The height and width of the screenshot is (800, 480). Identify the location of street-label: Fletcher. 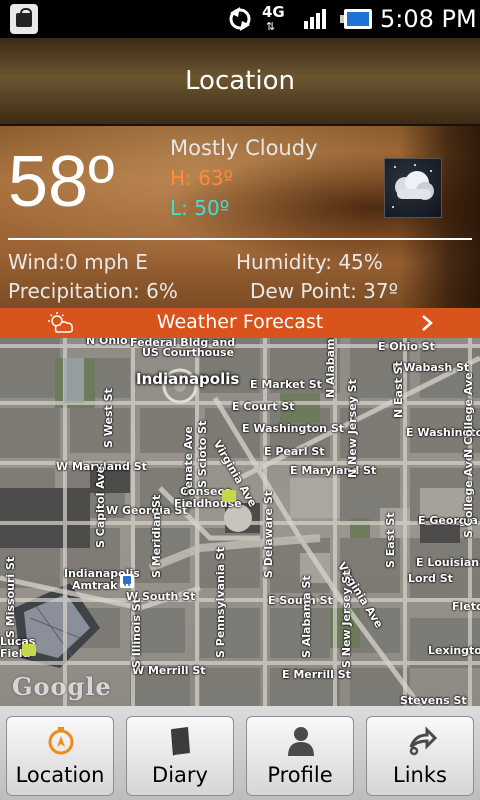
(466, 606).